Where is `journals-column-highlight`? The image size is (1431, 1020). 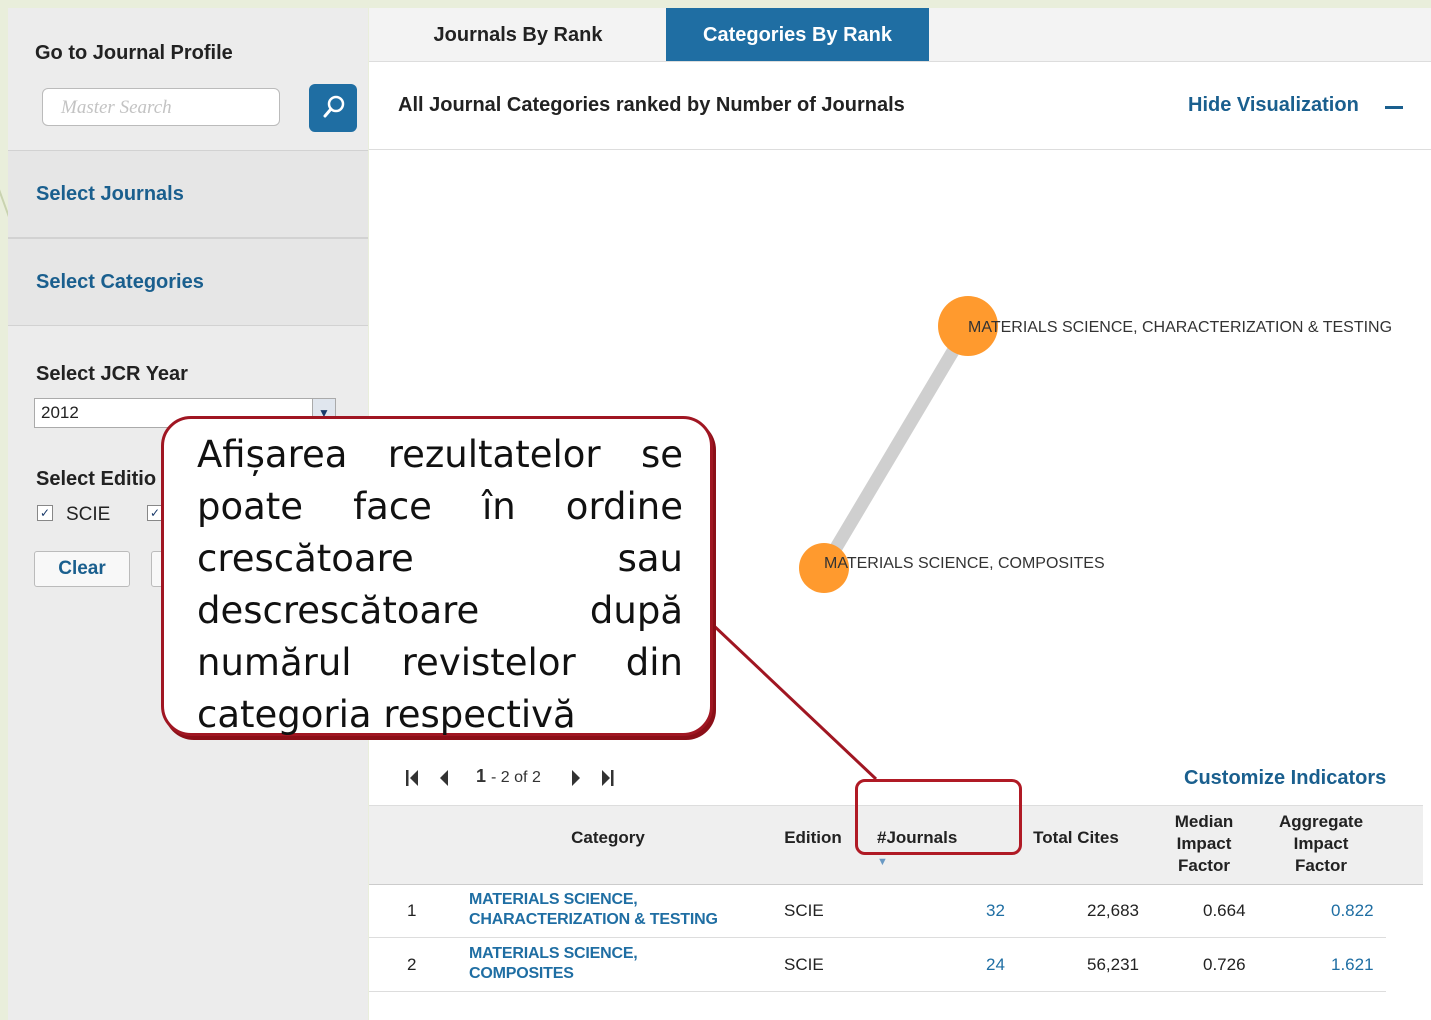 journals-column-highlight is located at coordinates (938, 817).